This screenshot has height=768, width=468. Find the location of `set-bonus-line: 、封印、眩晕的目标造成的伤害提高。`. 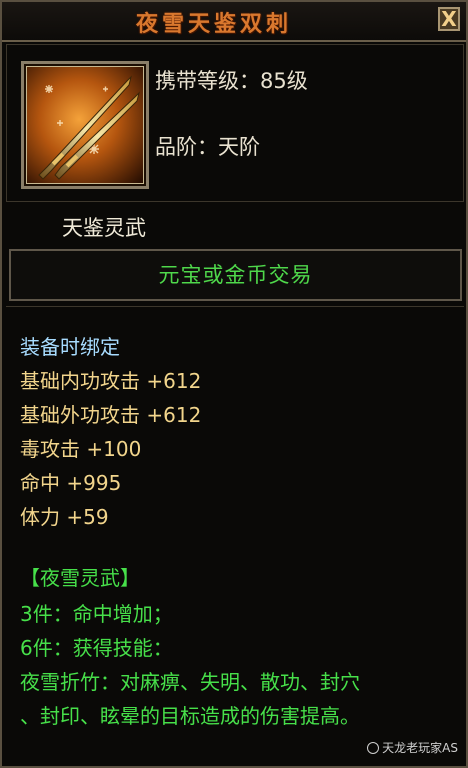

set-bonus-line: 、封印、眩晕的目标造成的伤害提高。 is located at coordinates (190, 716).